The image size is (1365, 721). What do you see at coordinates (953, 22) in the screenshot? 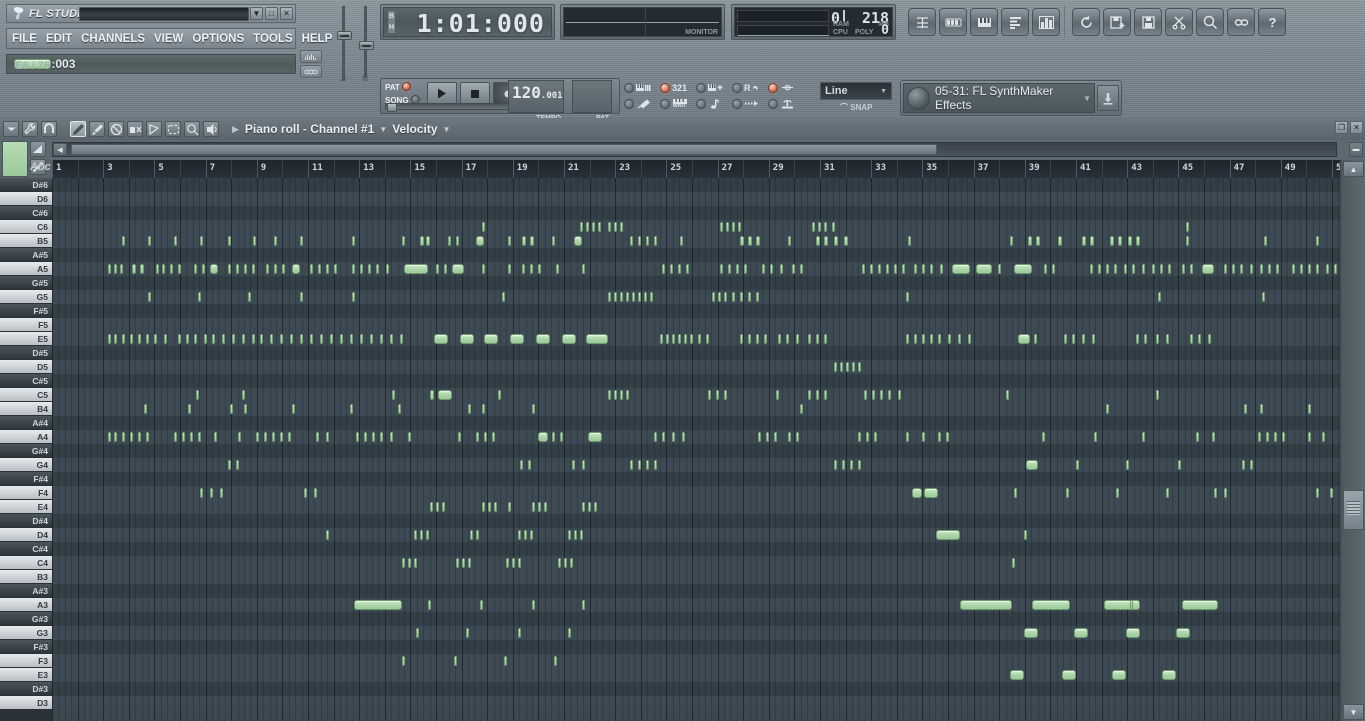
I see `step-sequencer-icon` at bounding box center [953, 22].